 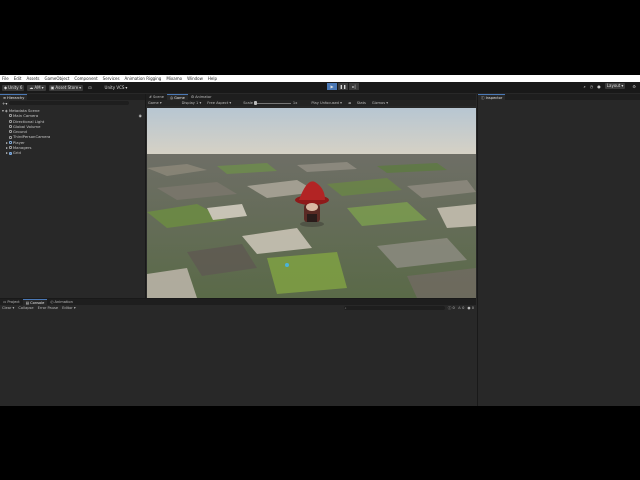 What do you see at coordinates (332, 86) in the screenshot?
I see `play-button: ▶` at bounding box center [332, 86].